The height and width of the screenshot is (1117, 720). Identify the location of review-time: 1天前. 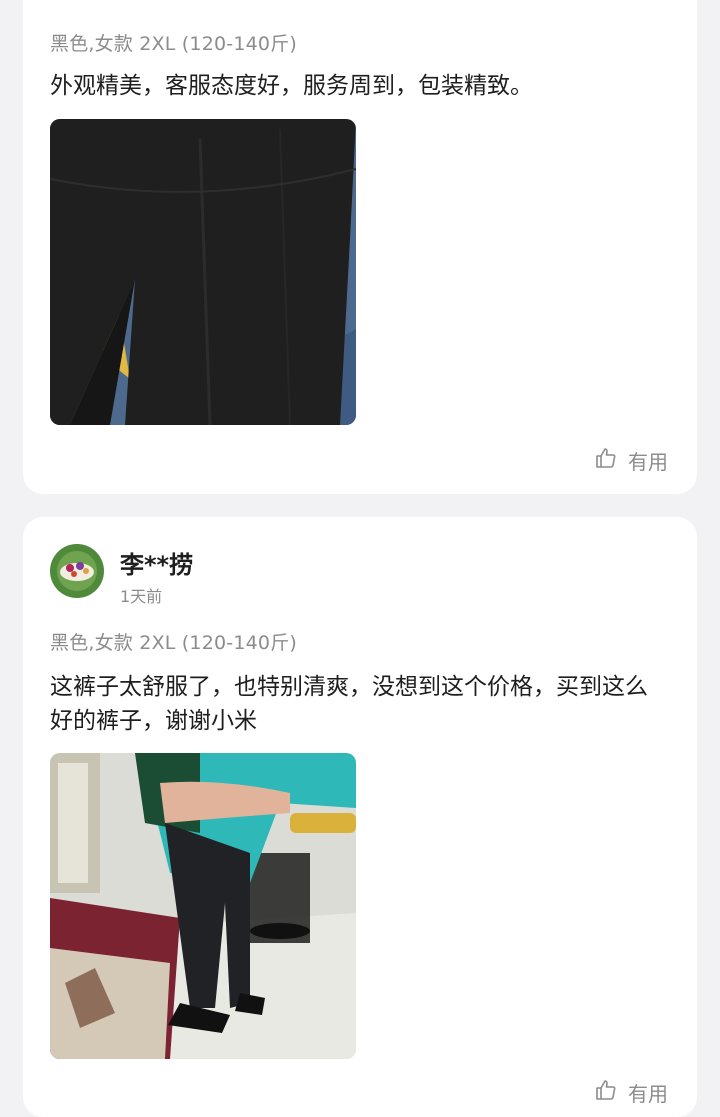
(141, 596).